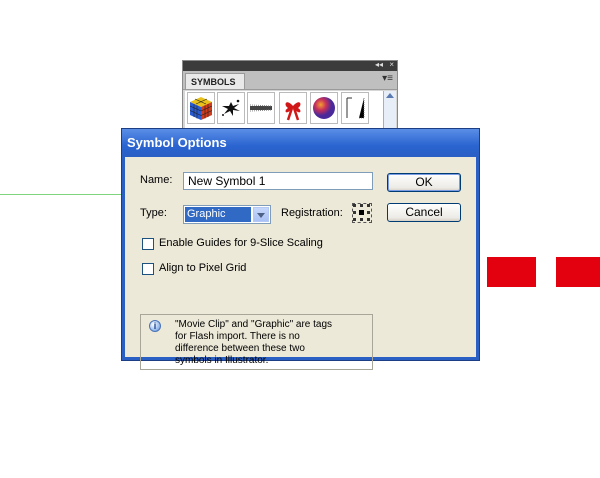 This screenshot has height=478, width=600. What do you see at coordinates (202, 268) in the screenshot?
I see `pixel-grid-checkbox-label: Align to Pixel Grid` at bounding box center [202, 268].